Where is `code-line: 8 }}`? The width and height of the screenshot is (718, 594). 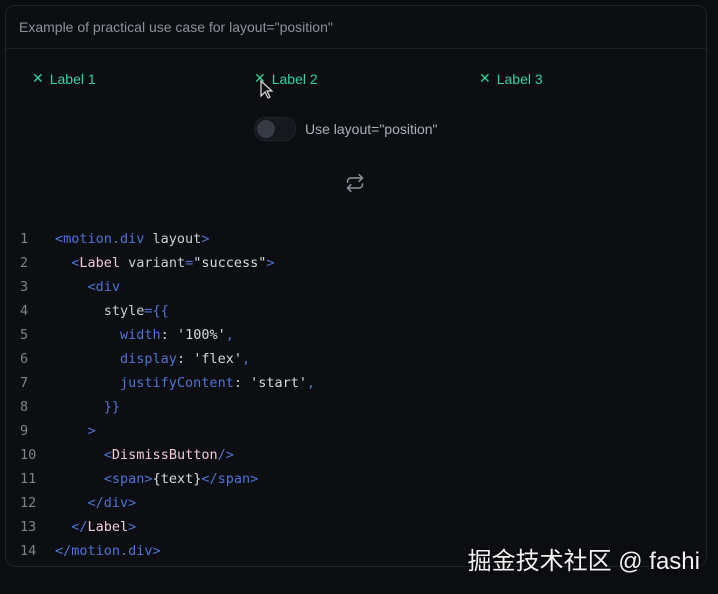
code-line: 8 }} is located at coordinates (160, 407).